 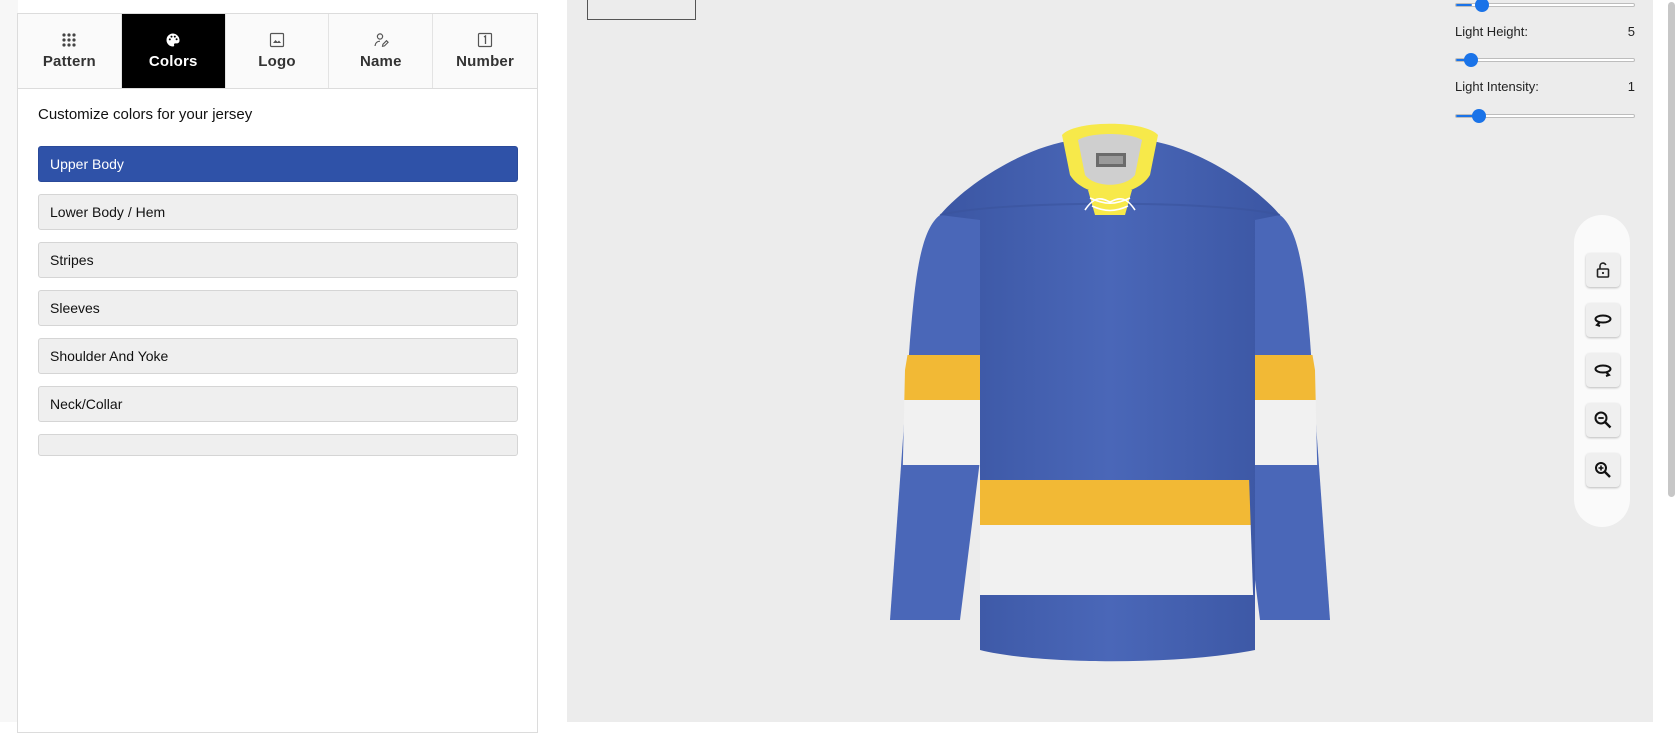 I want to click on page-scrollbar-thumb, so click(x=1671, y=249).